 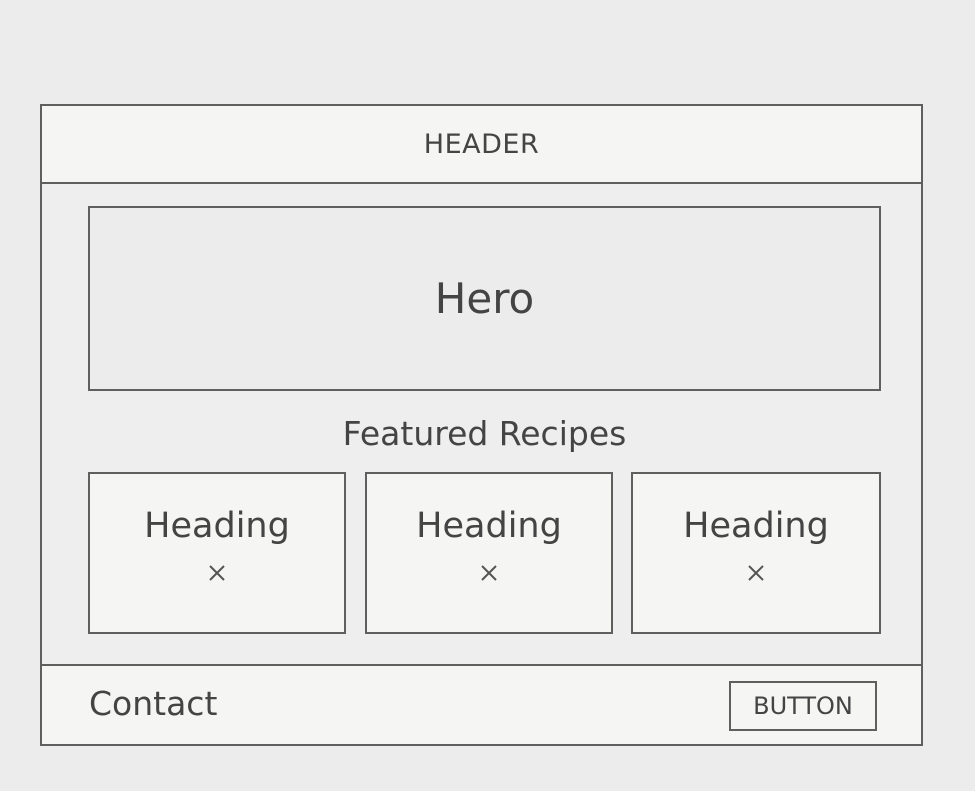 I want to click on site-footer: Contact BUTTON, so click(x=481, y=704).